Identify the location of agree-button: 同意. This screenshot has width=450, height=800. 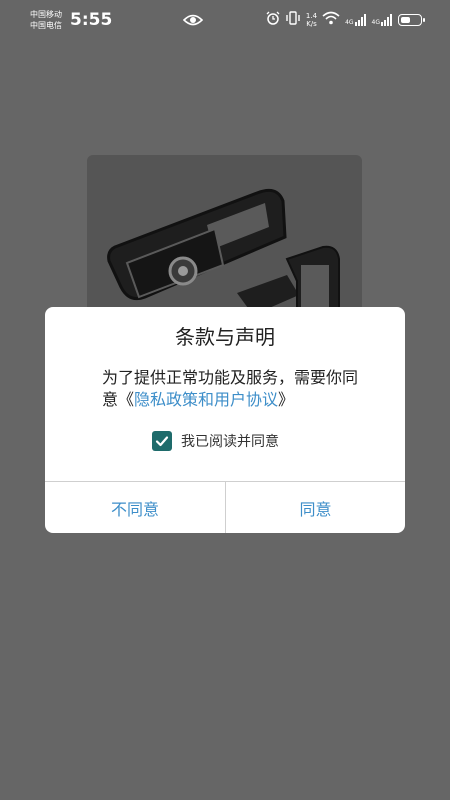
(315, 507).